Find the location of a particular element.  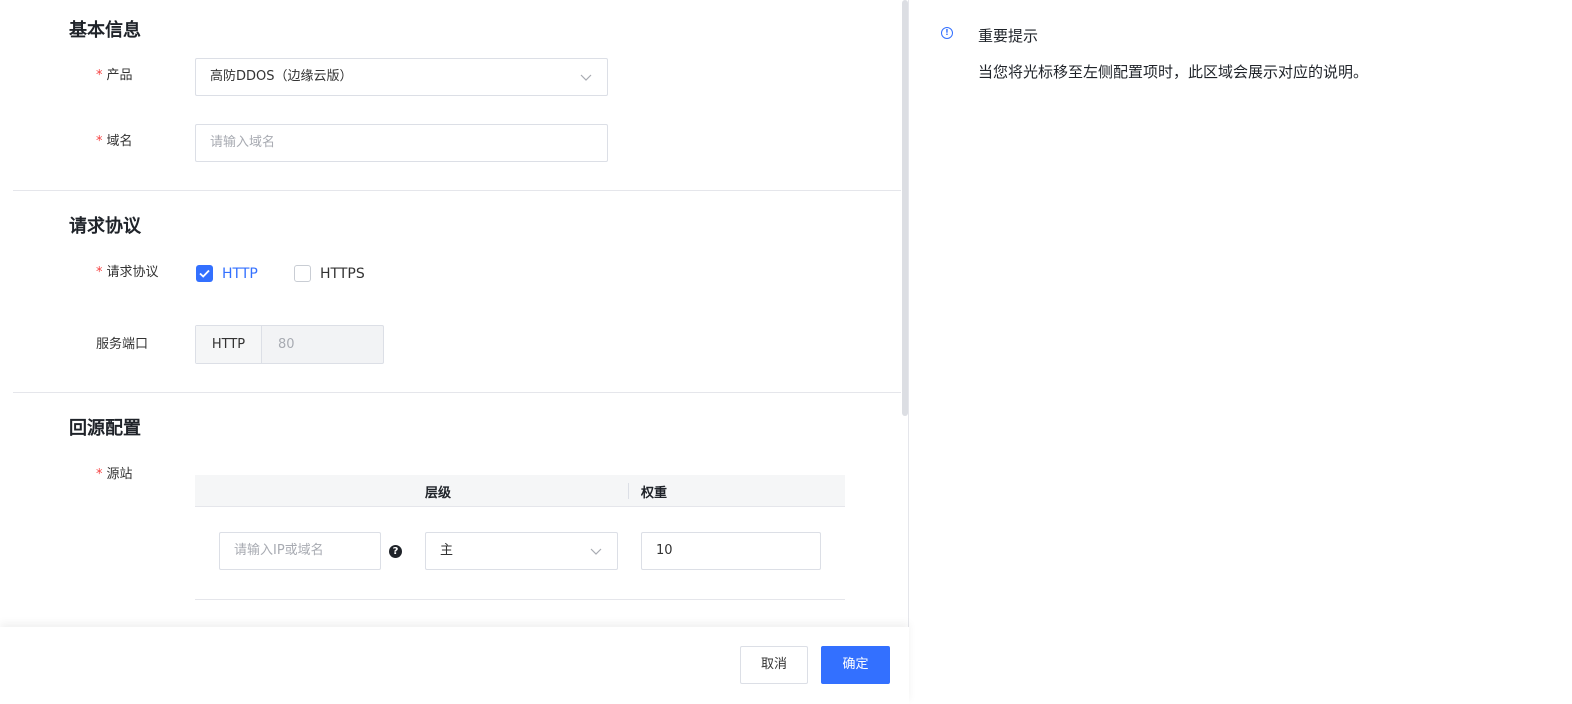

origin-level-select: 主 is located at coordinates (521, 551).